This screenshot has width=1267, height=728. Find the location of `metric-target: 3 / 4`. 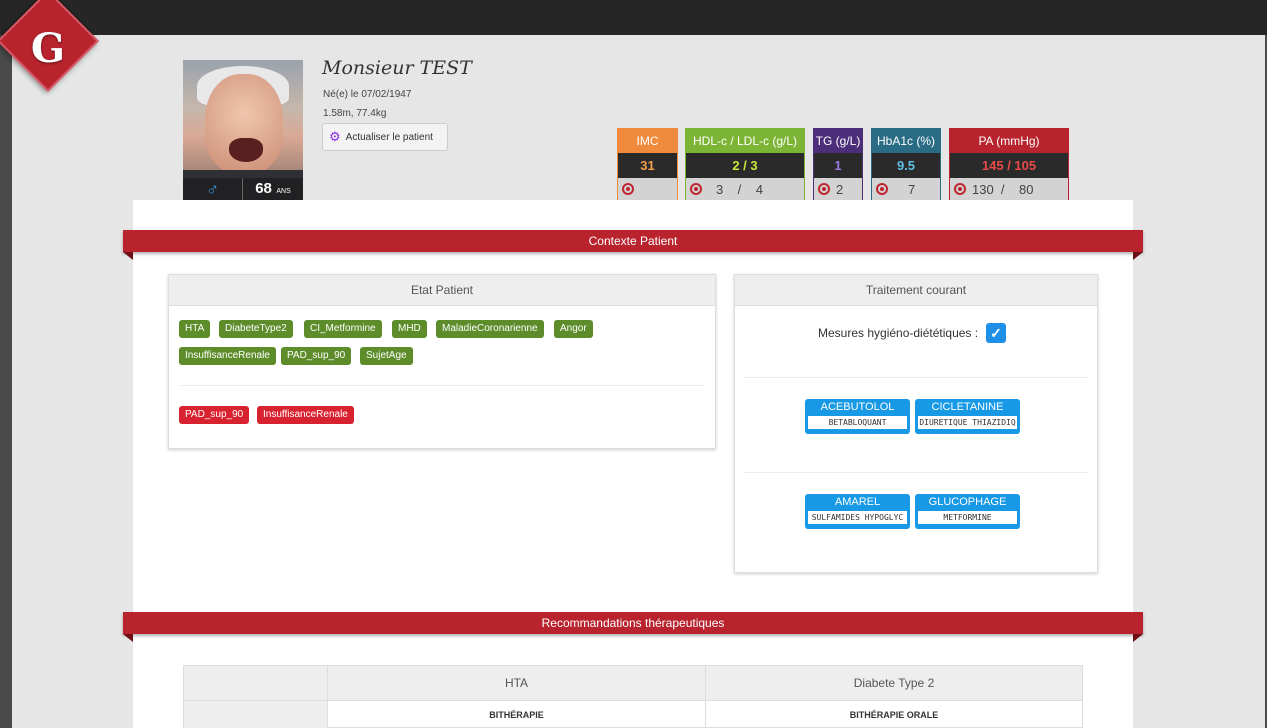

metric-target: 3 / 4 is located at coordinates (745, 189).